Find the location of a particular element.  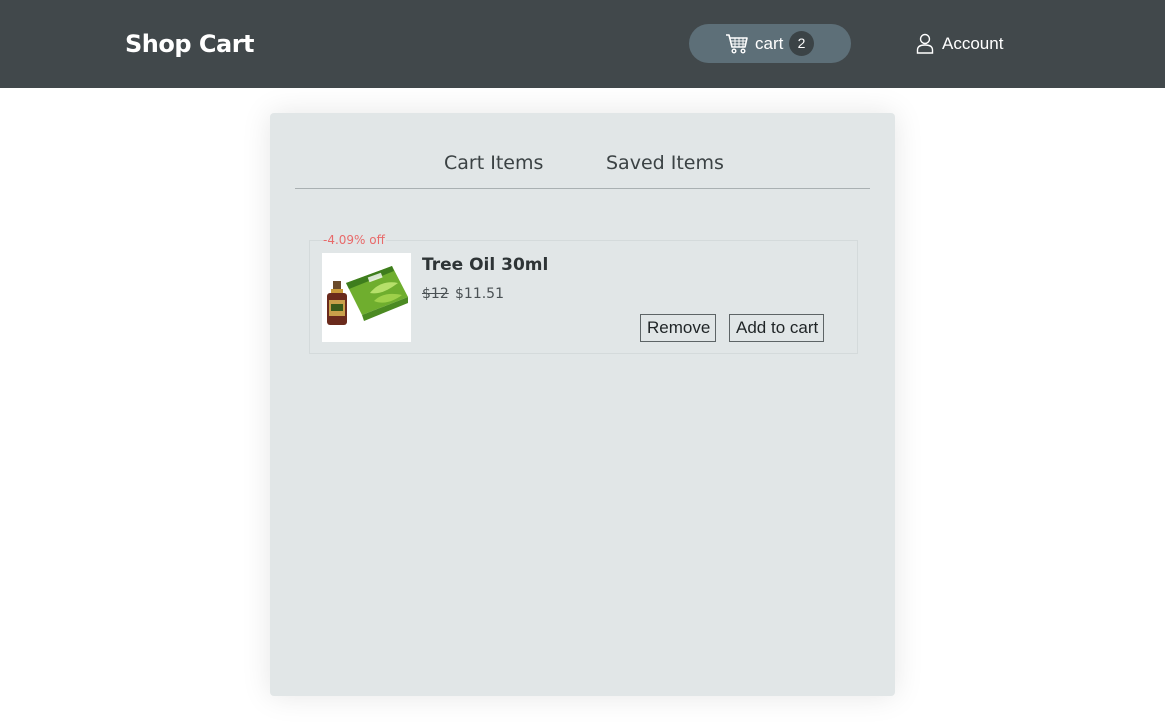

cart-button: cart 2 is located at coordinates (770, 43).